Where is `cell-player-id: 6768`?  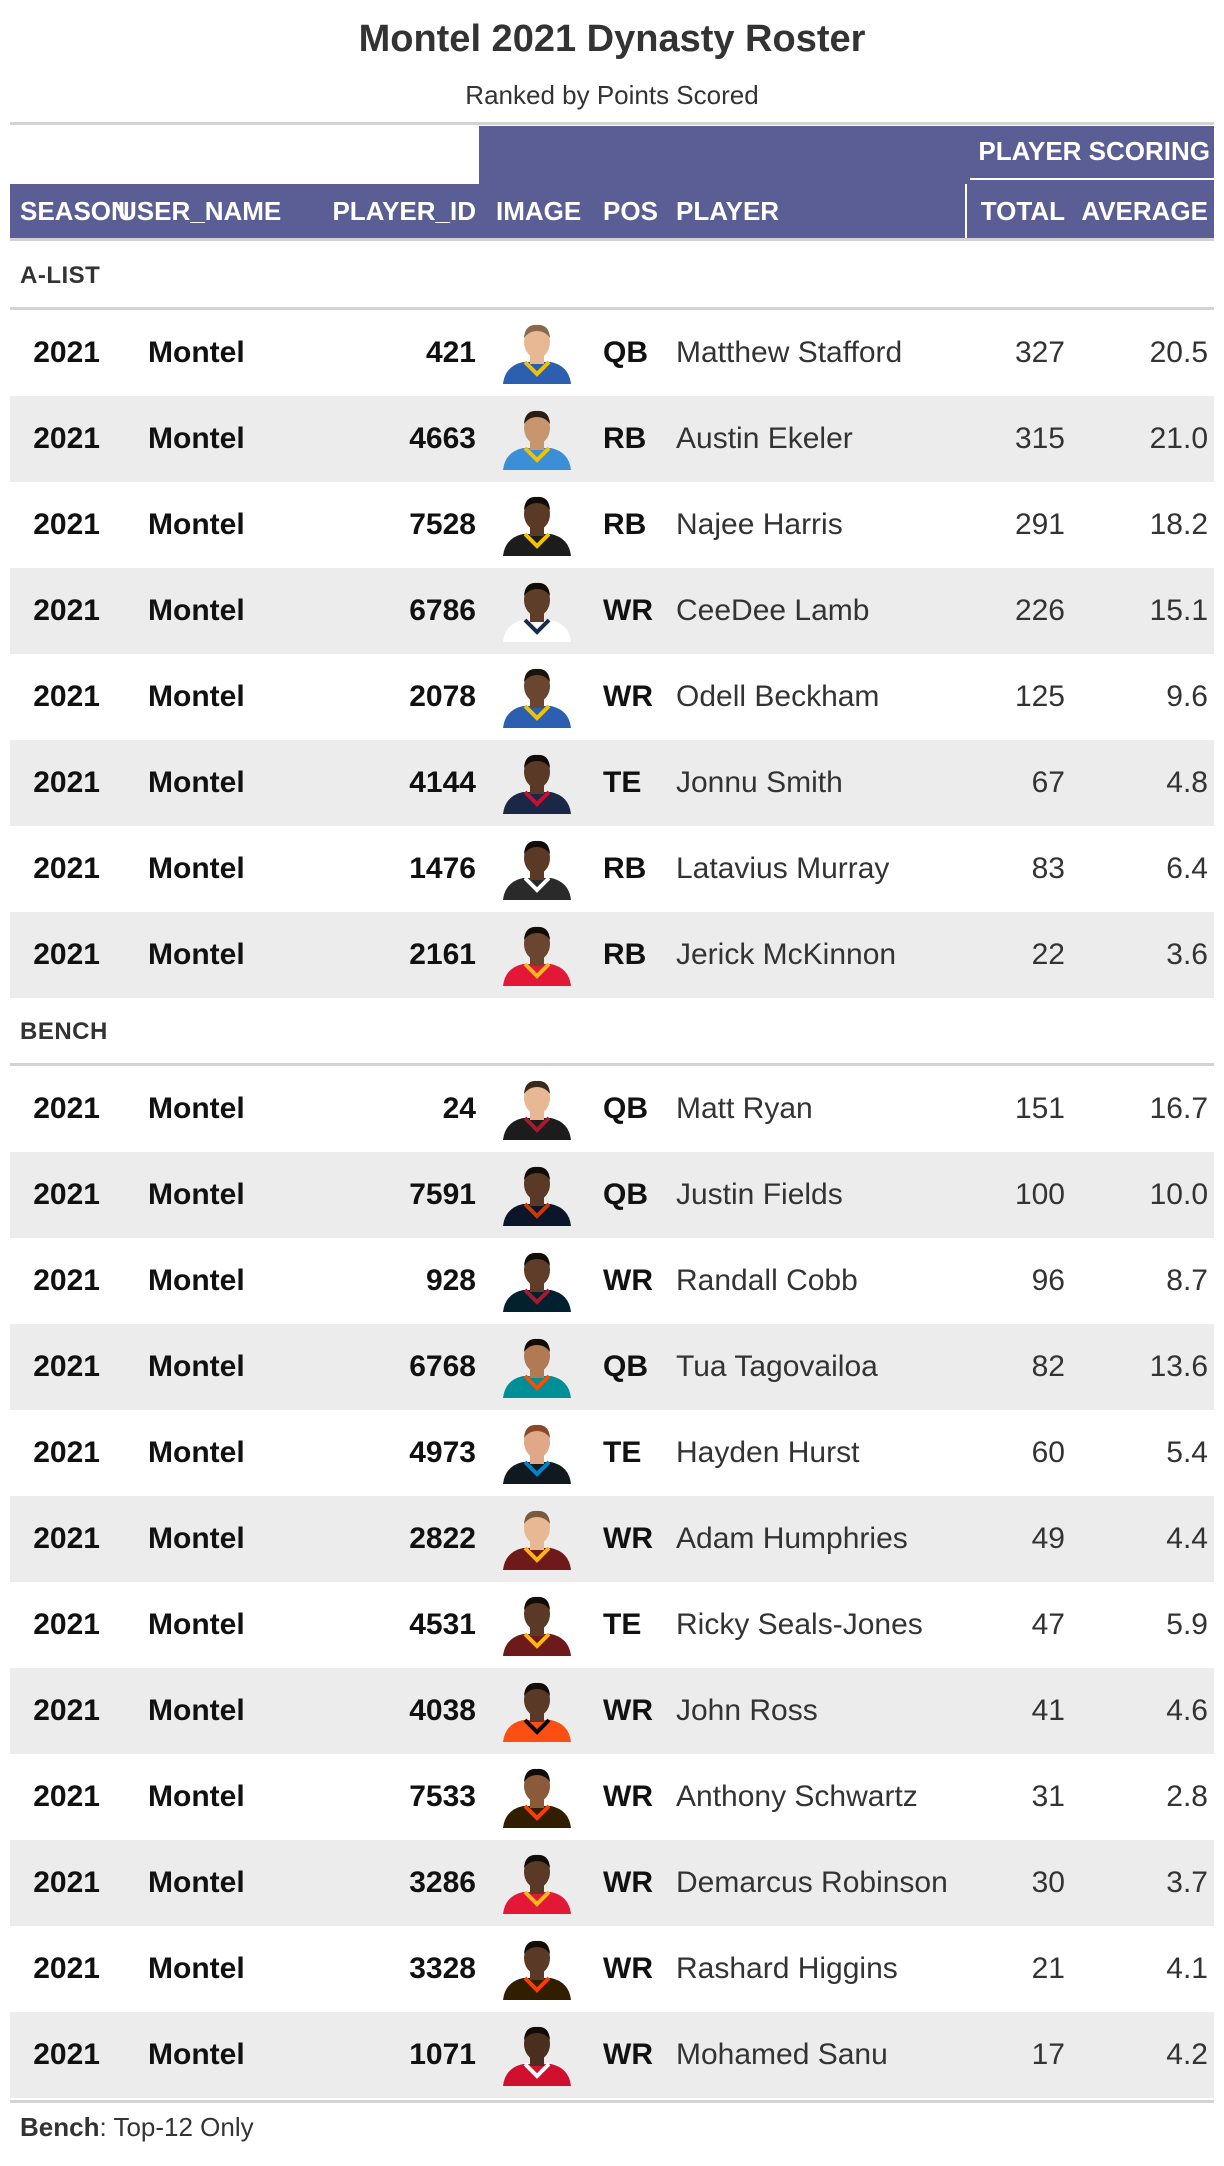
cell-player-id: 6768 is located at coordinates (442, 1366).